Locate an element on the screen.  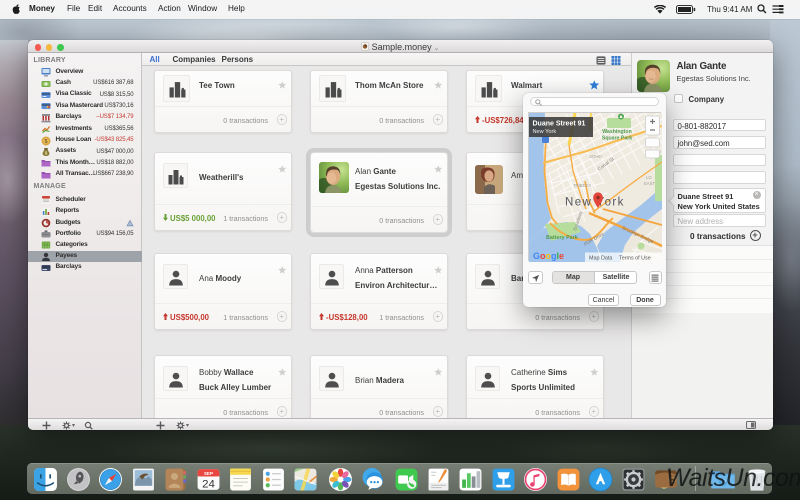
svg-text: 24 is located at coordinates (208, 484).